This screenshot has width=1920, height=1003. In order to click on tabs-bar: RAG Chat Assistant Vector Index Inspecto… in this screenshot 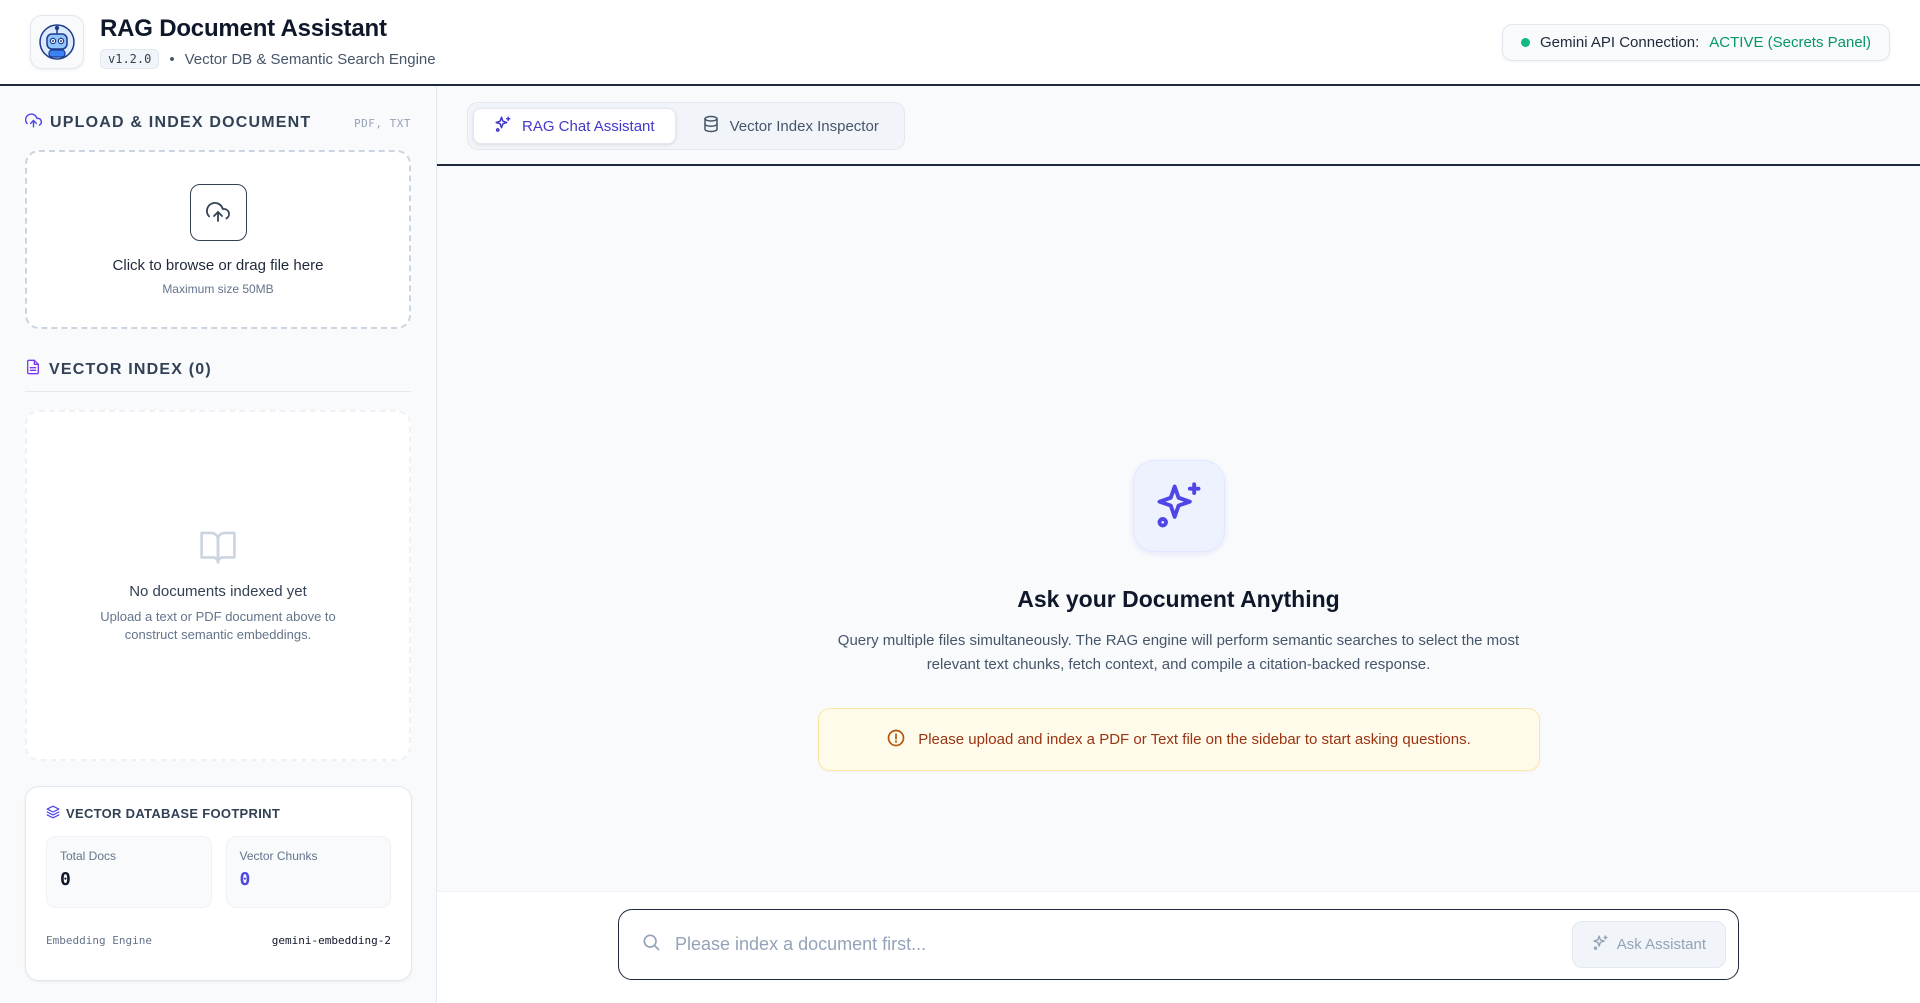, I will do `click(1178, 126)`.